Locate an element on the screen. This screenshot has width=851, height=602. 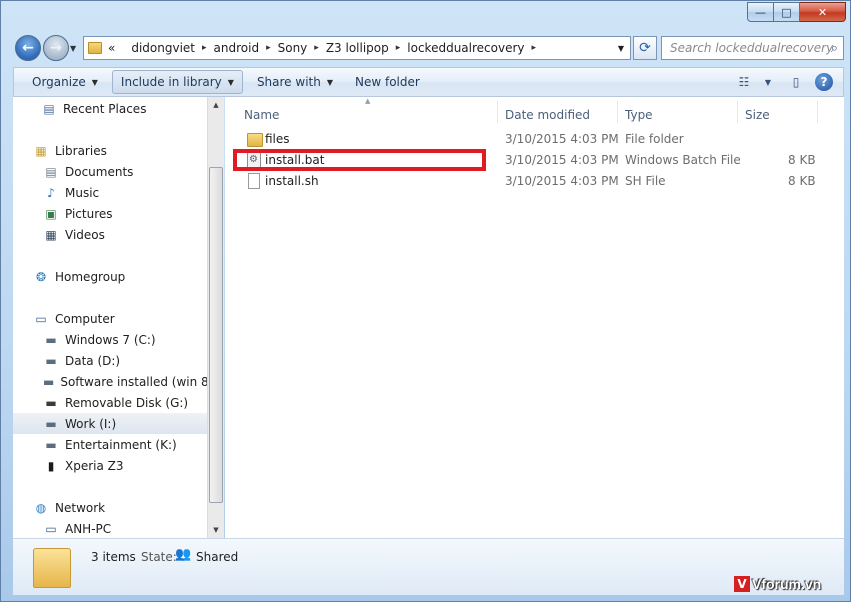
nav-item-recent-places: ▤ Recent Places is located at coordinates (110, 108).